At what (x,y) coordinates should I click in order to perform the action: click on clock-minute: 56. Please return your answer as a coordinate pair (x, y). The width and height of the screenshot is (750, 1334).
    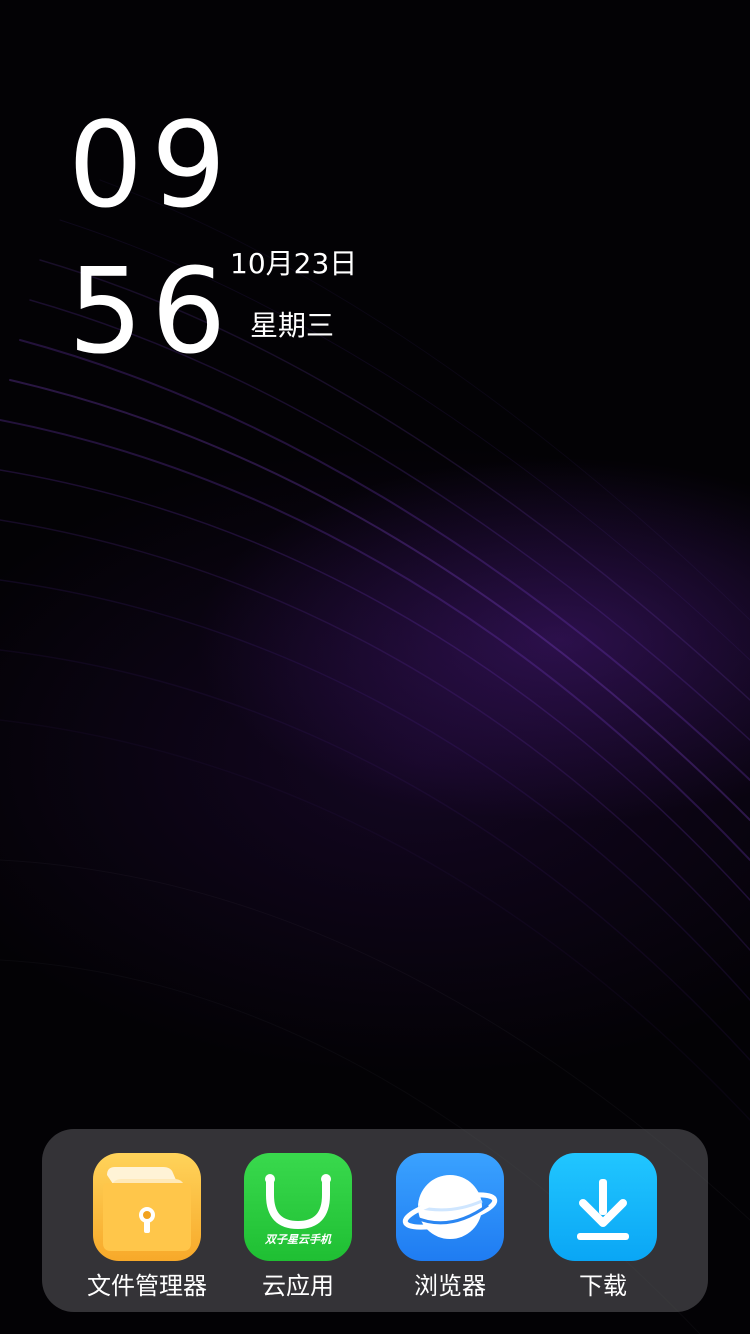
    Looking at the image, I should click on (151, 311).